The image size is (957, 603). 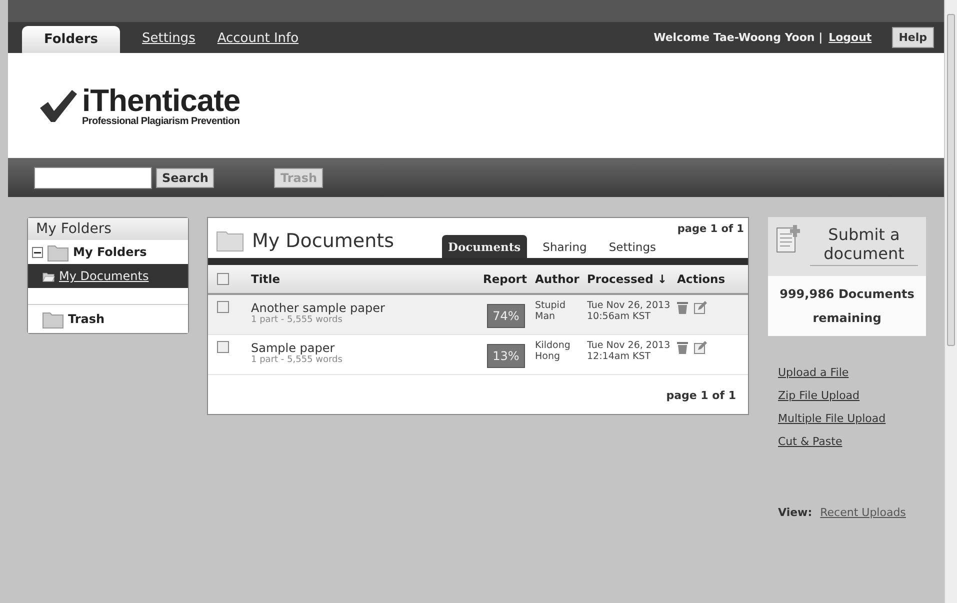 What do you see at coordinates (86, 319) in the screenshot?
I see `folder-label: Trash` at bounding box center [86, 319].